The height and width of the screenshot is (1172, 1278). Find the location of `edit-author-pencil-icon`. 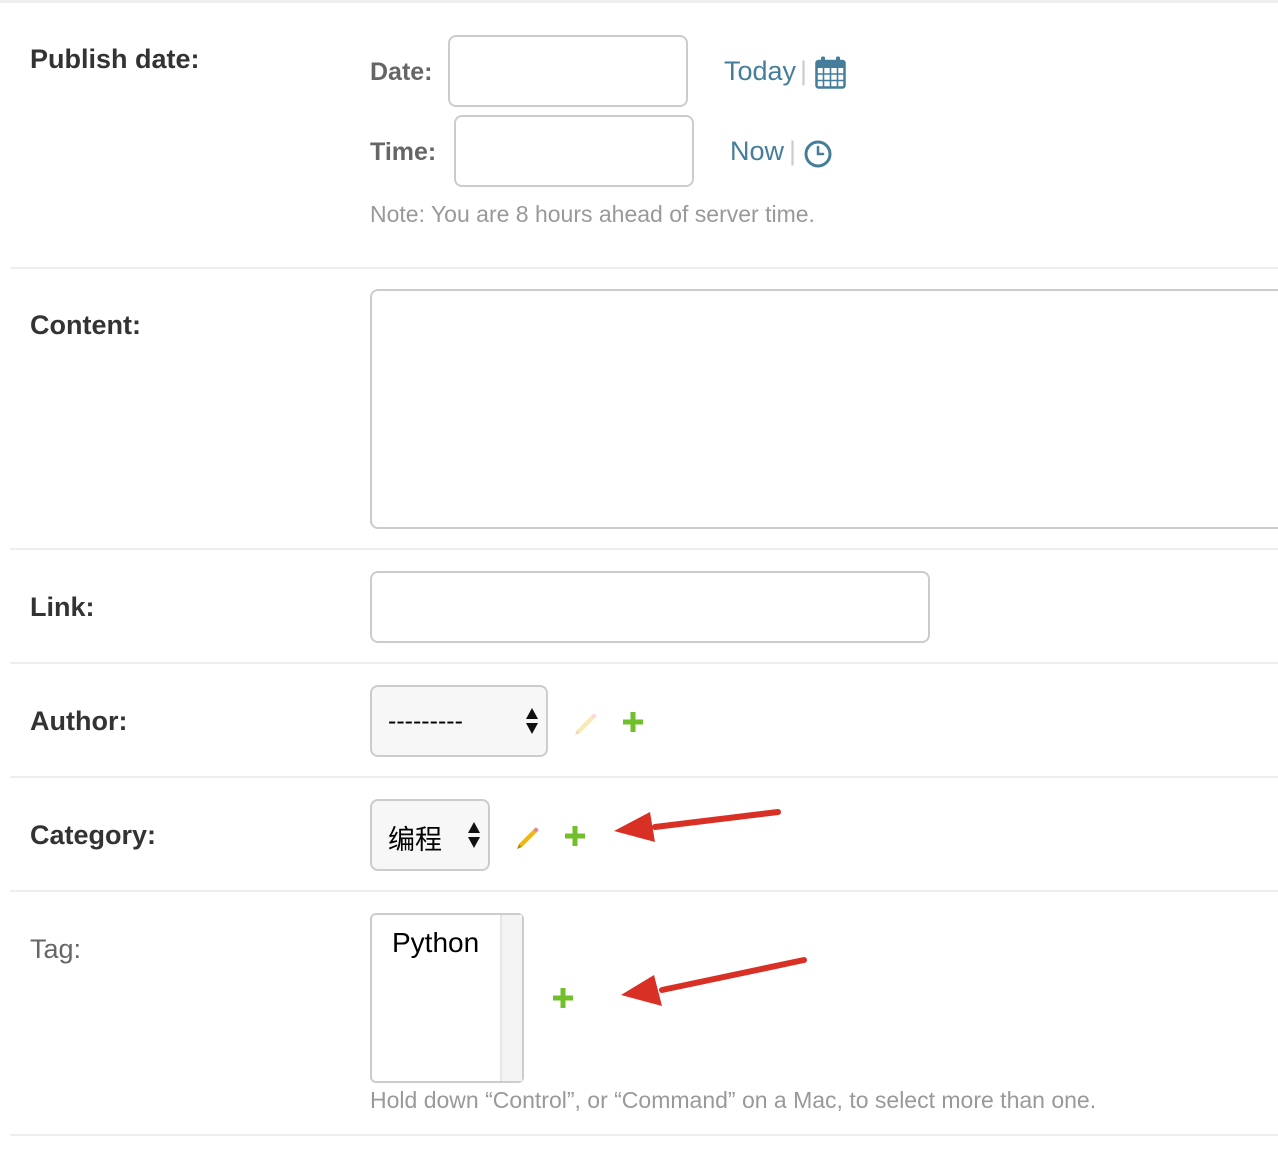

edit-author-pencil-icon is located at coordinates (586, 724).